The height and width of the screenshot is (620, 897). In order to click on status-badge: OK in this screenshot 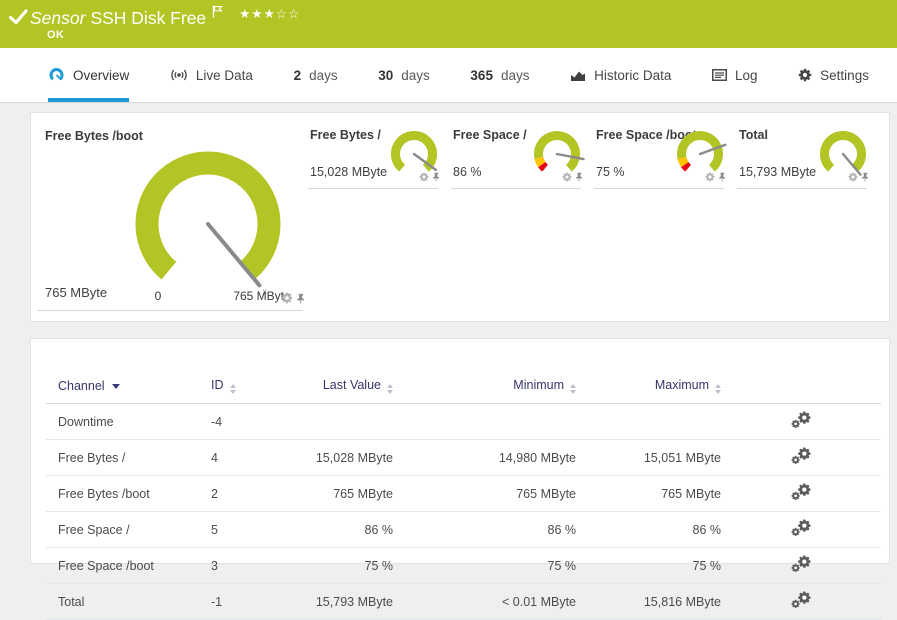, I will do `click(56, 35)`.